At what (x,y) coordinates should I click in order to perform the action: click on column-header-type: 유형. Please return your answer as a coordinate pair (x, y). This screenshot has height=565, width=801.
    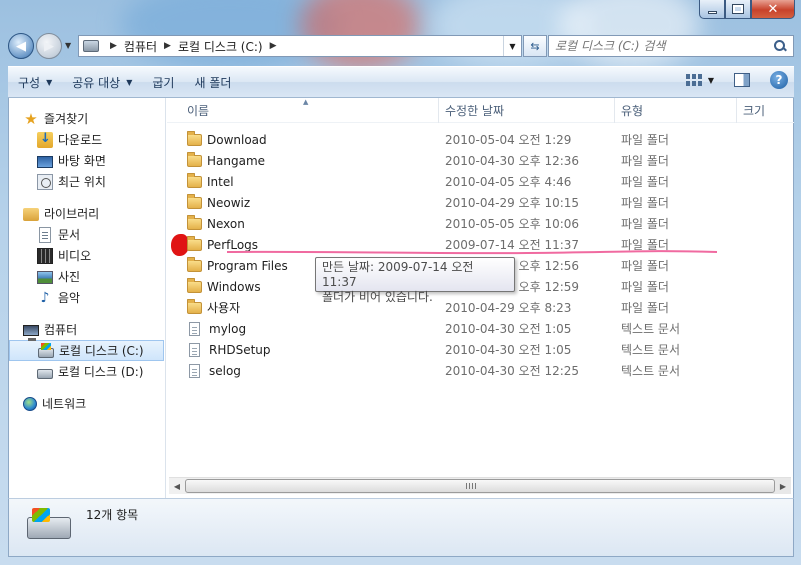
    Looking at the image, I should click on (676, 110).